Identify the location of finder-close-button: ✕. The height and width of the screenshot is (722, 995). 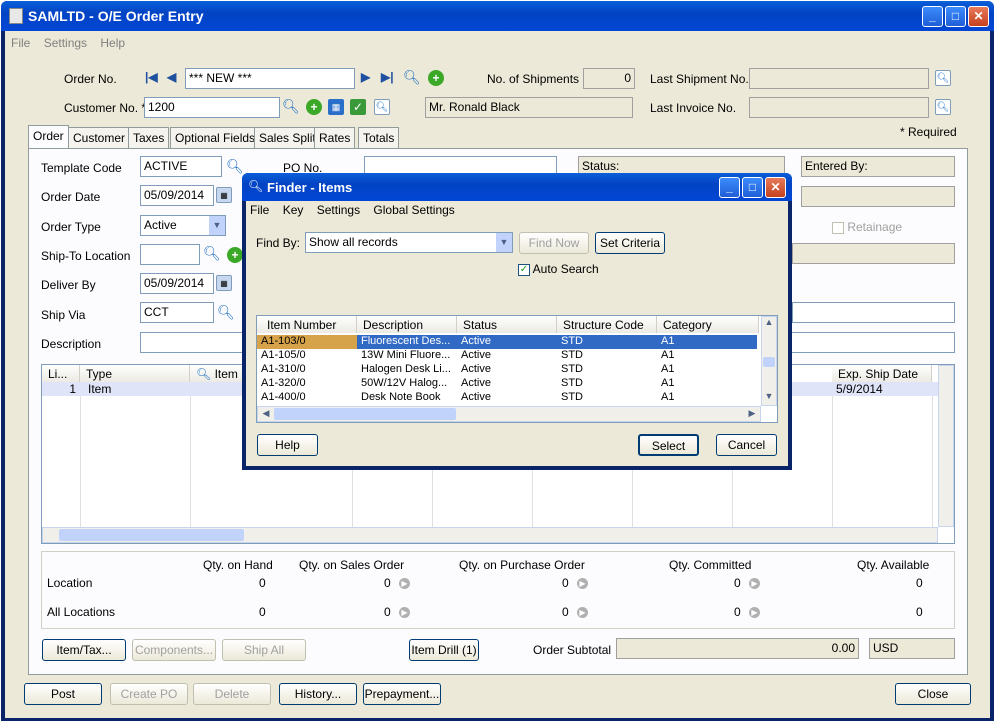
(775, 187).